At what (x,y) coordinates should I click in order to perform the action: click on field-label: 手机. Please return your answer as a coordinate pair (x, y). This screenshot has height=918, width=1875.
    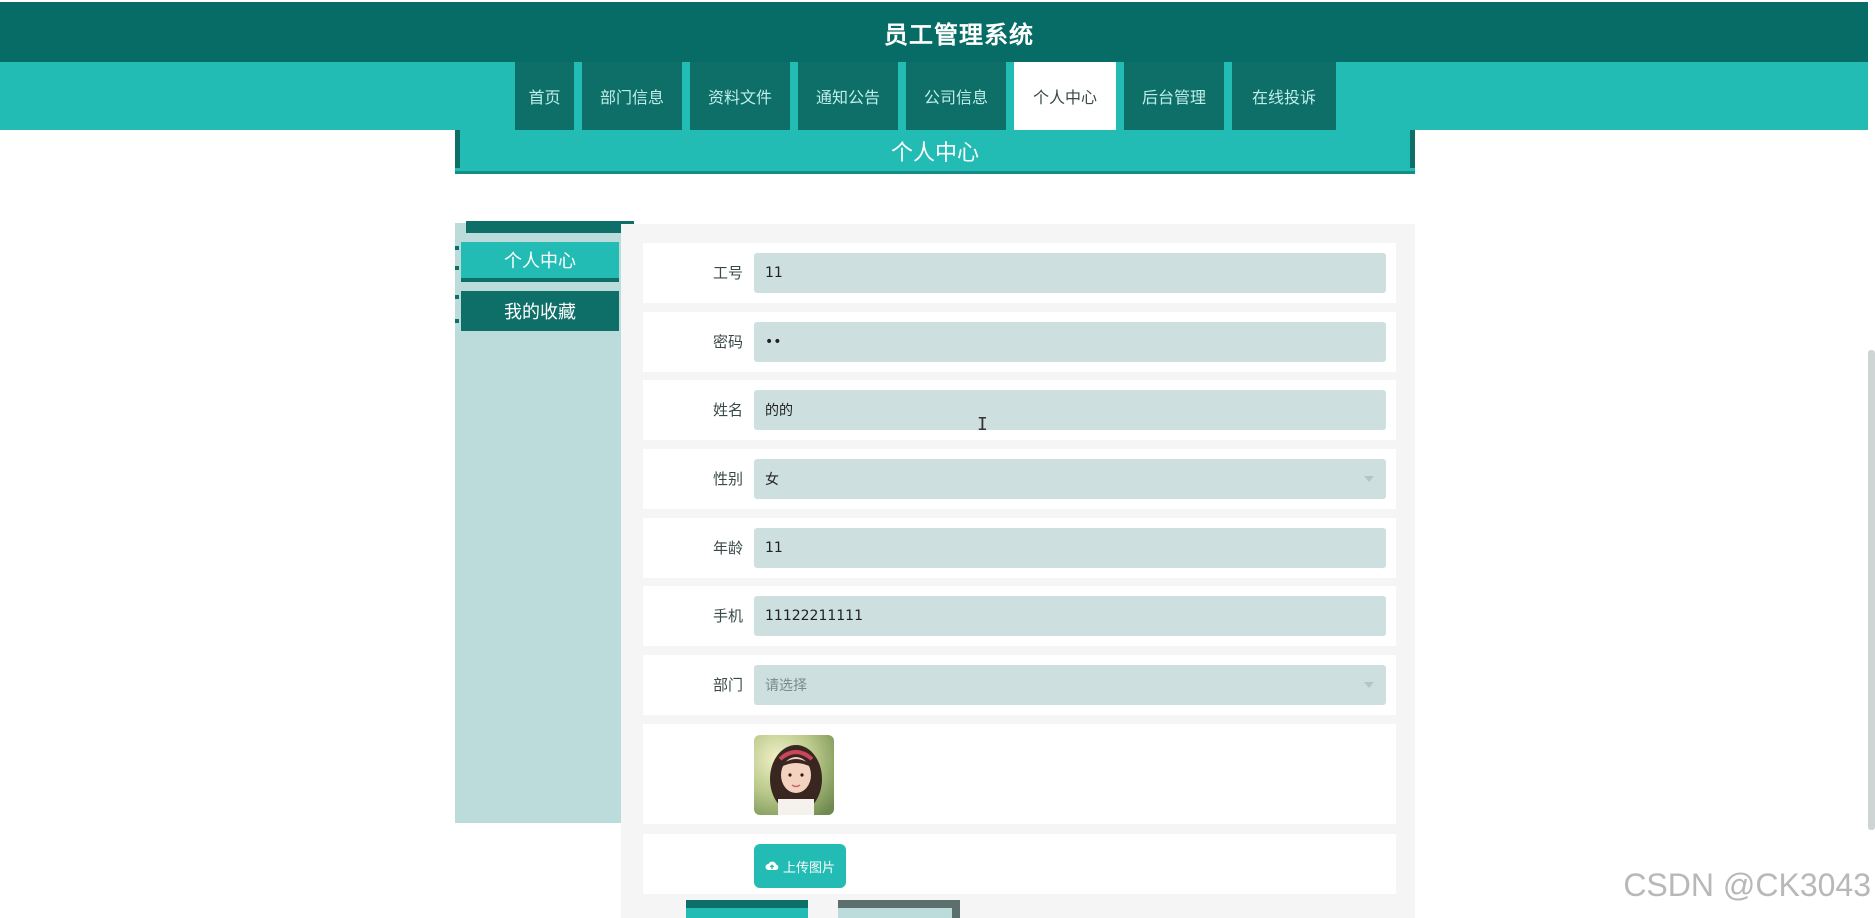
    Looking at the image, I should click on (727, 616).